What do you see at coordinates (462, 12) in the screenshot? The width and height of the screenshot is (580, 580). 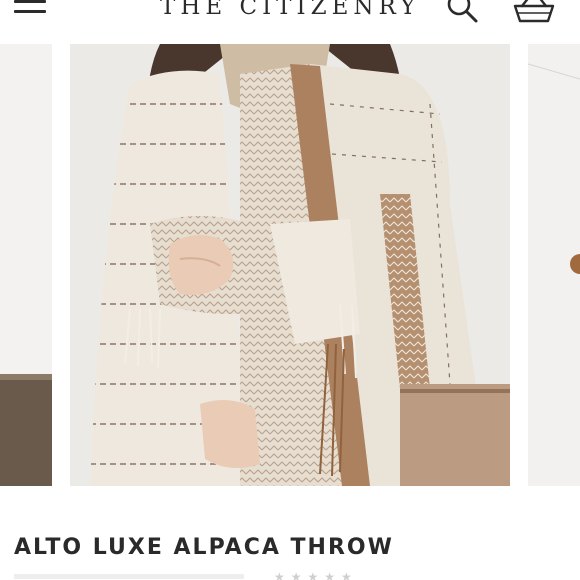 I see `search-icon` at bounding box center [462, 12].